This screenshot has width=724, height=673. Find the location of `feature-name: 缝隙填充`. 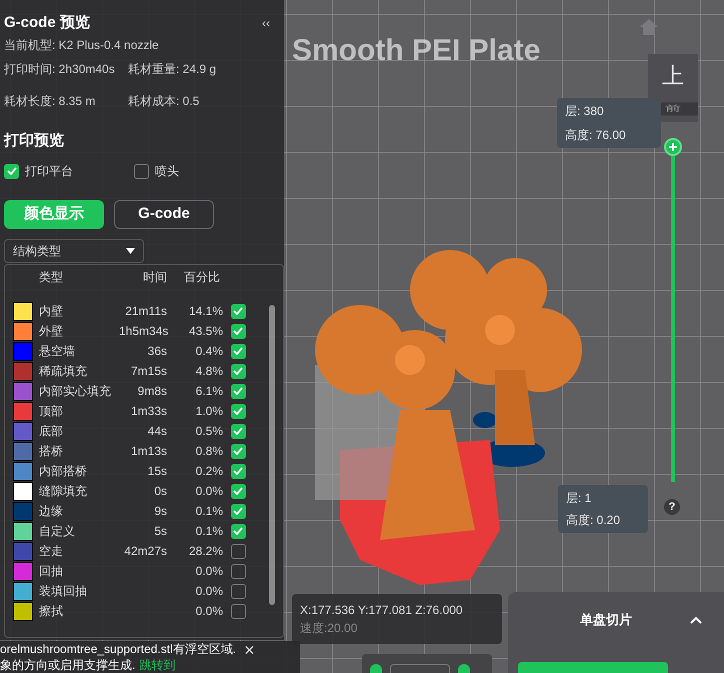

feature-name: 缝隙填充 is located at coordinates (63, 491).